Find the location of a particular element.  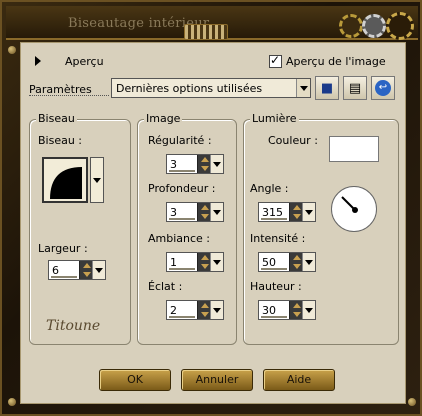

reset-button: ↩ is located at coordinates (383, 88).